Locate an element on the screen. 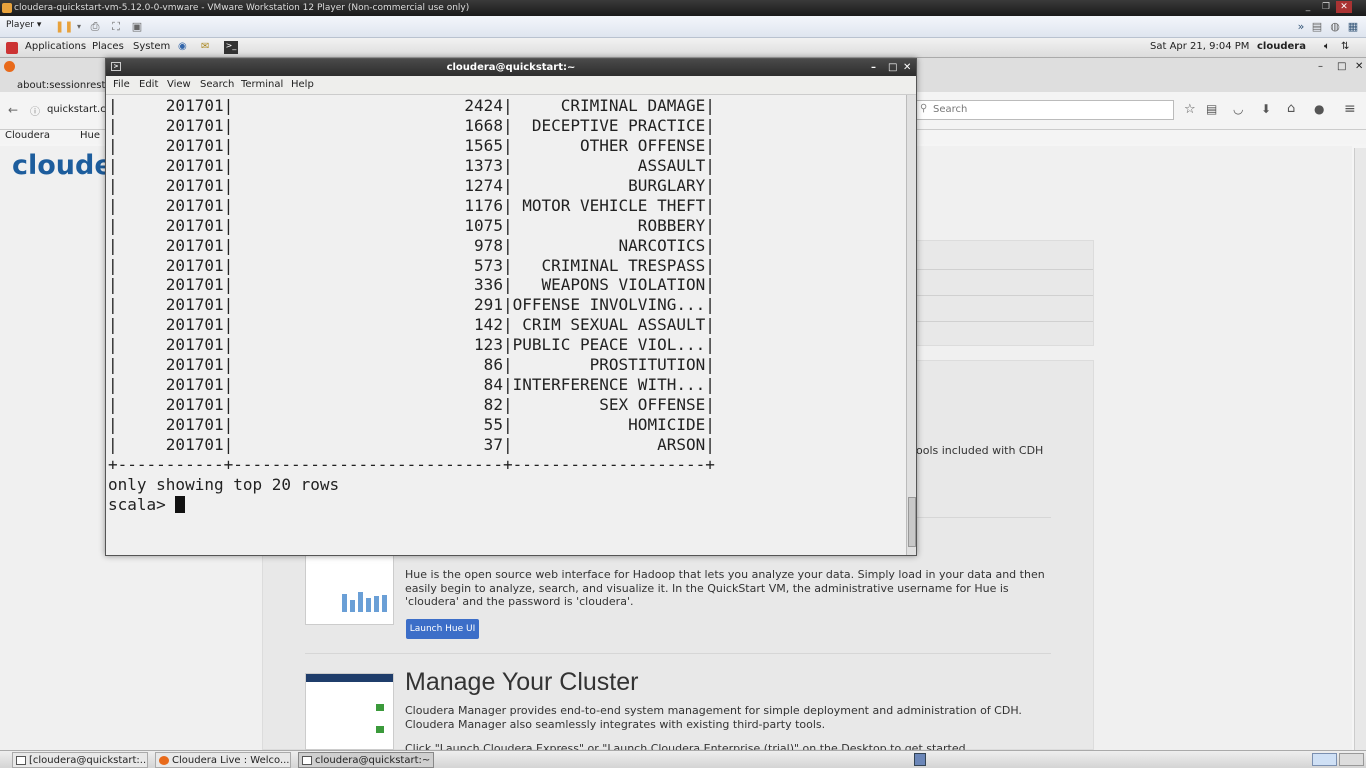  download-icon: ⬇ is located at coordinates (1266, 109).